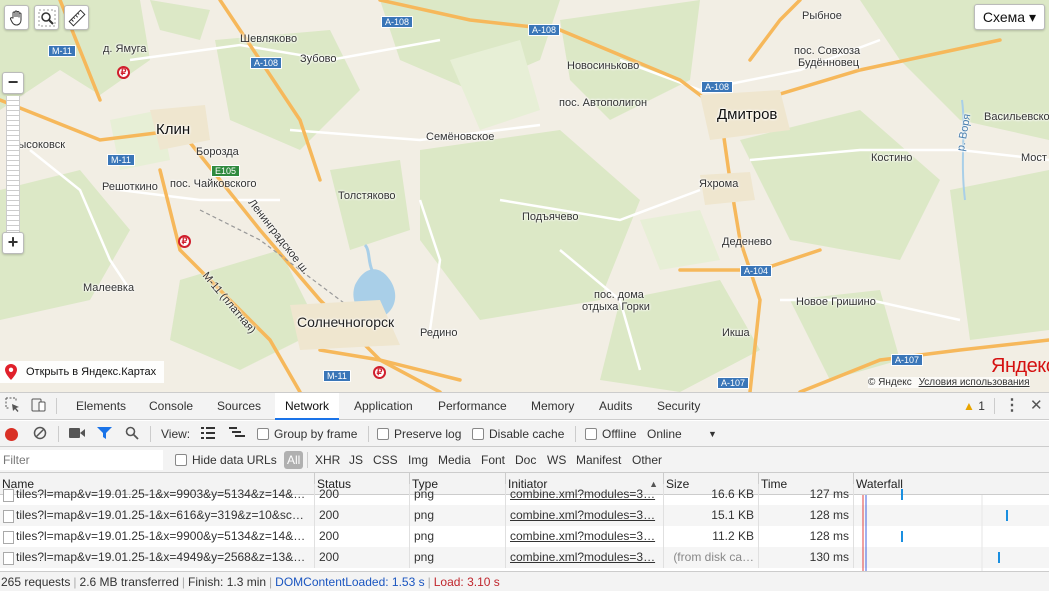 This screenshot has height=591, width=1049. I want to click on tab-application: Application, so click(383, 406).